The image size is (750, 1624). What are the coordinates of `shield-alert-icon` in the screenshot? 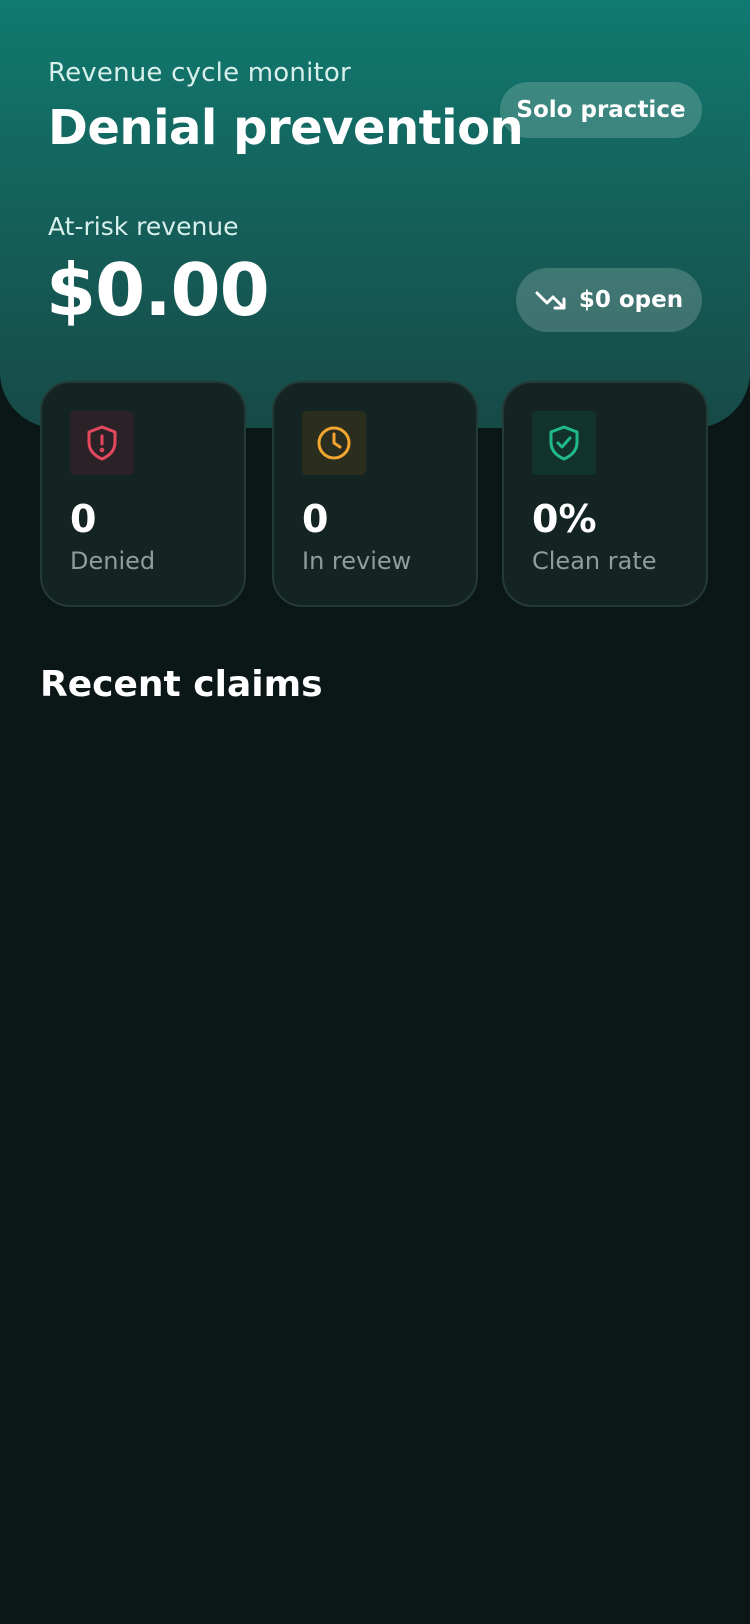 It's located at (102, 443).